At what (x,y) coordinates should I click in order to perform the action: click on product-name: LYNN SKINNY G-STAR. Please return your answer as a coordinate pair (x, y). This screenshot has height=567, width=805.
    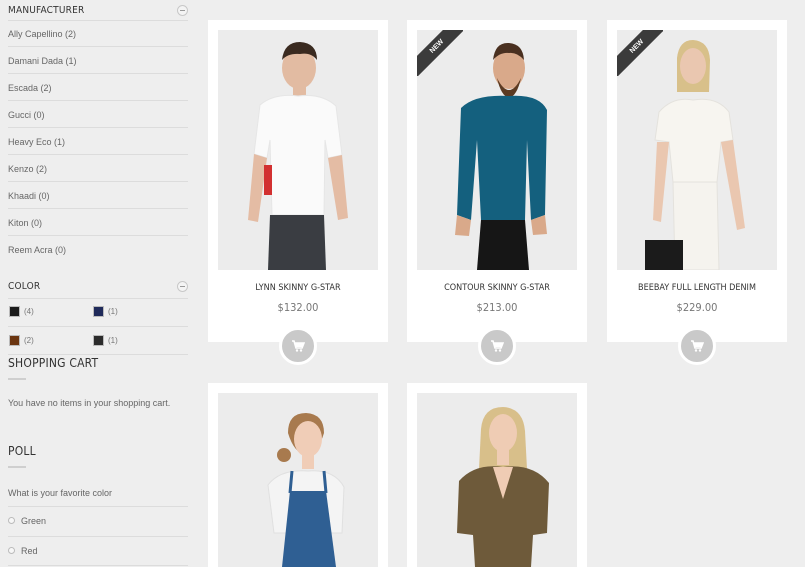
    Looking at the image, I should click on (298, 288).